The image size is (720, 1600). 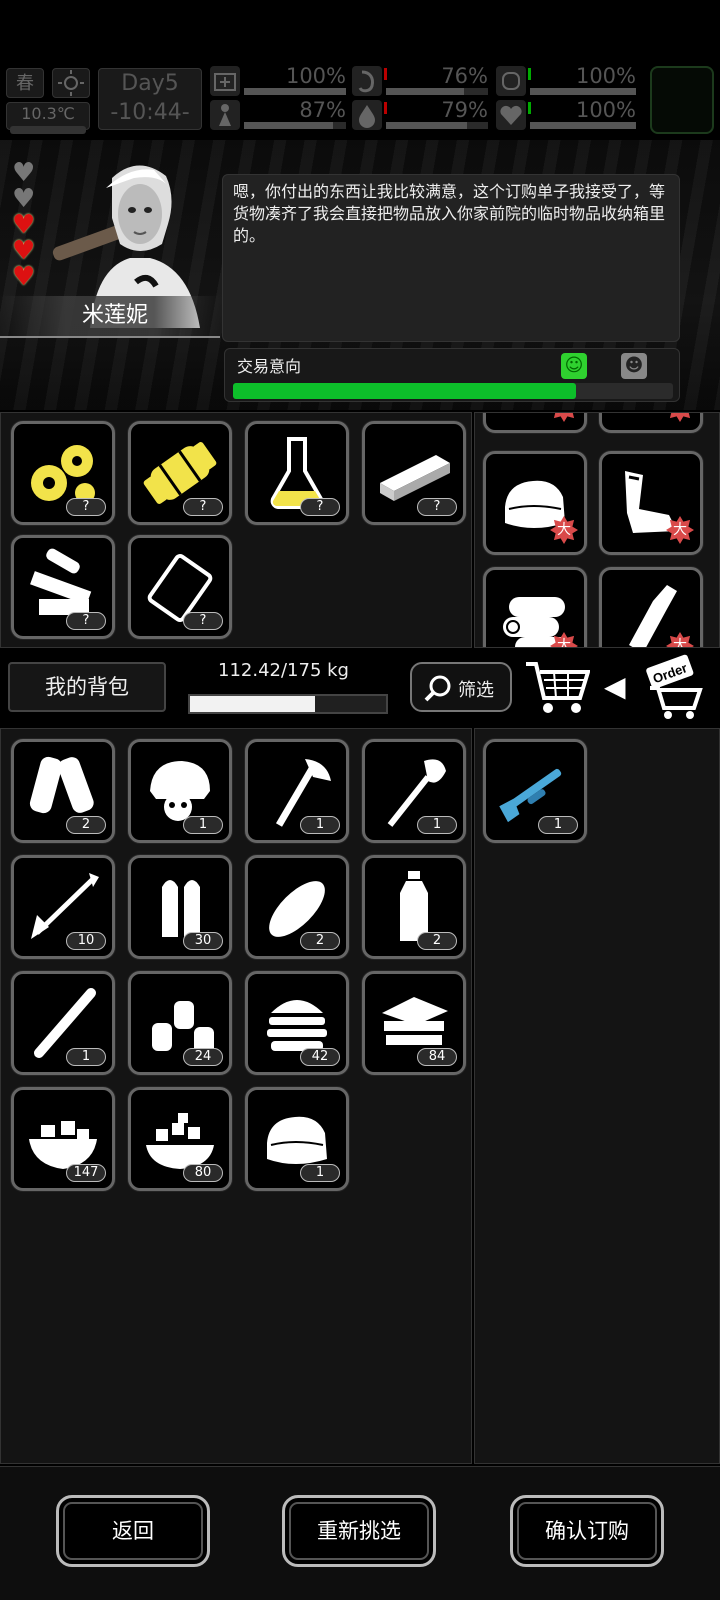 I want to click on weight-bar, so click(x=288, y=704).